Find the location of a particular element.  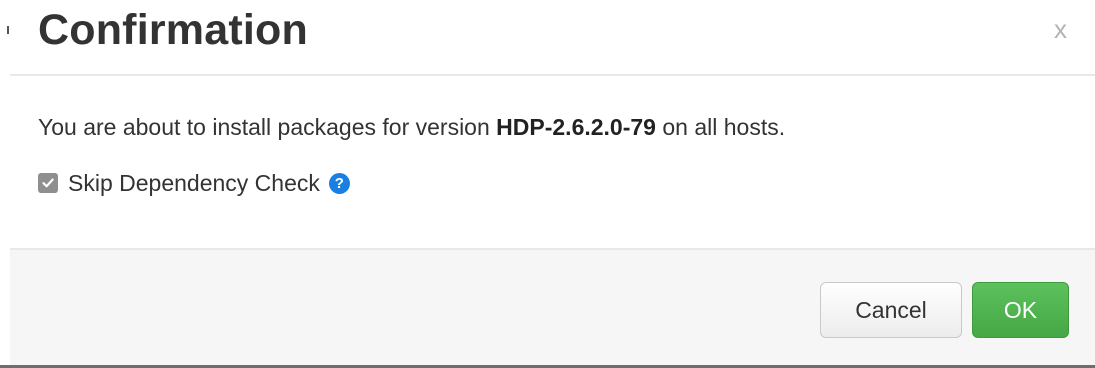

dialog-title: Confirmation is located at coordinates (173, 30).